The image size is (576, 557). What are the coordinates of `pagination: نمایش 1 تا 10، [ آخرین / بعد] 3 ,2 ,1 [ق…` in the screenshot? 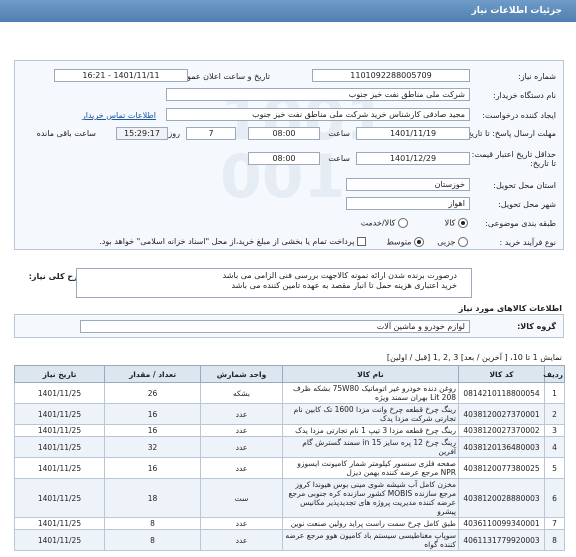 It's located at (474, 357).